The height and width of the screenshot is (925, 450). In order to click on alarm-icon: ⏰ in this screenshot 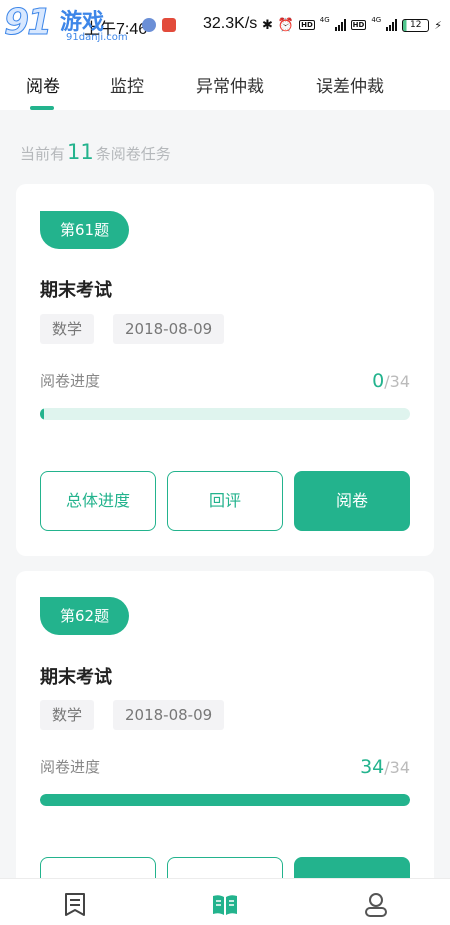, I will do `click(286, 25)`.